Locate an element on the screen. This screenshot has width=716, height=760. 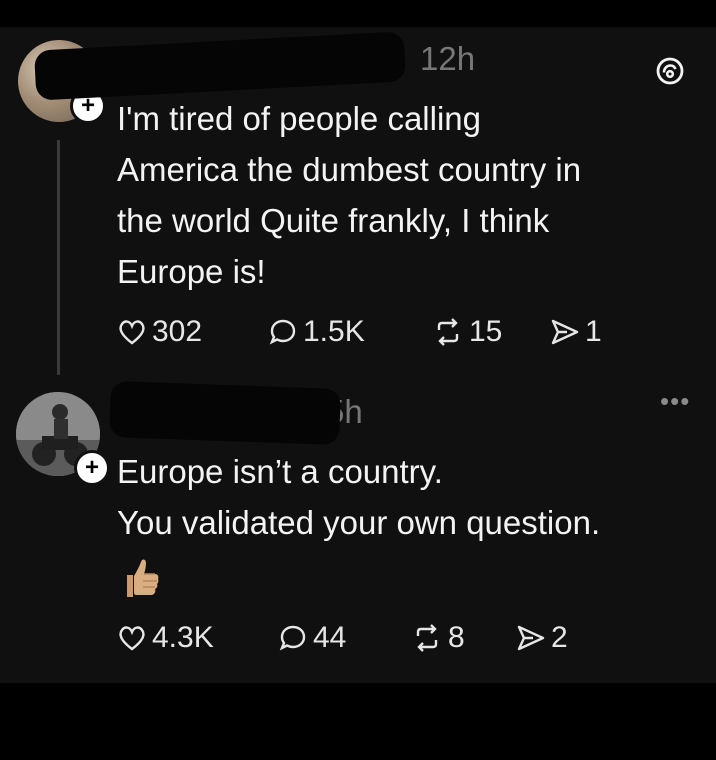
threads-logo-icon is located at coordinates (670, 71).